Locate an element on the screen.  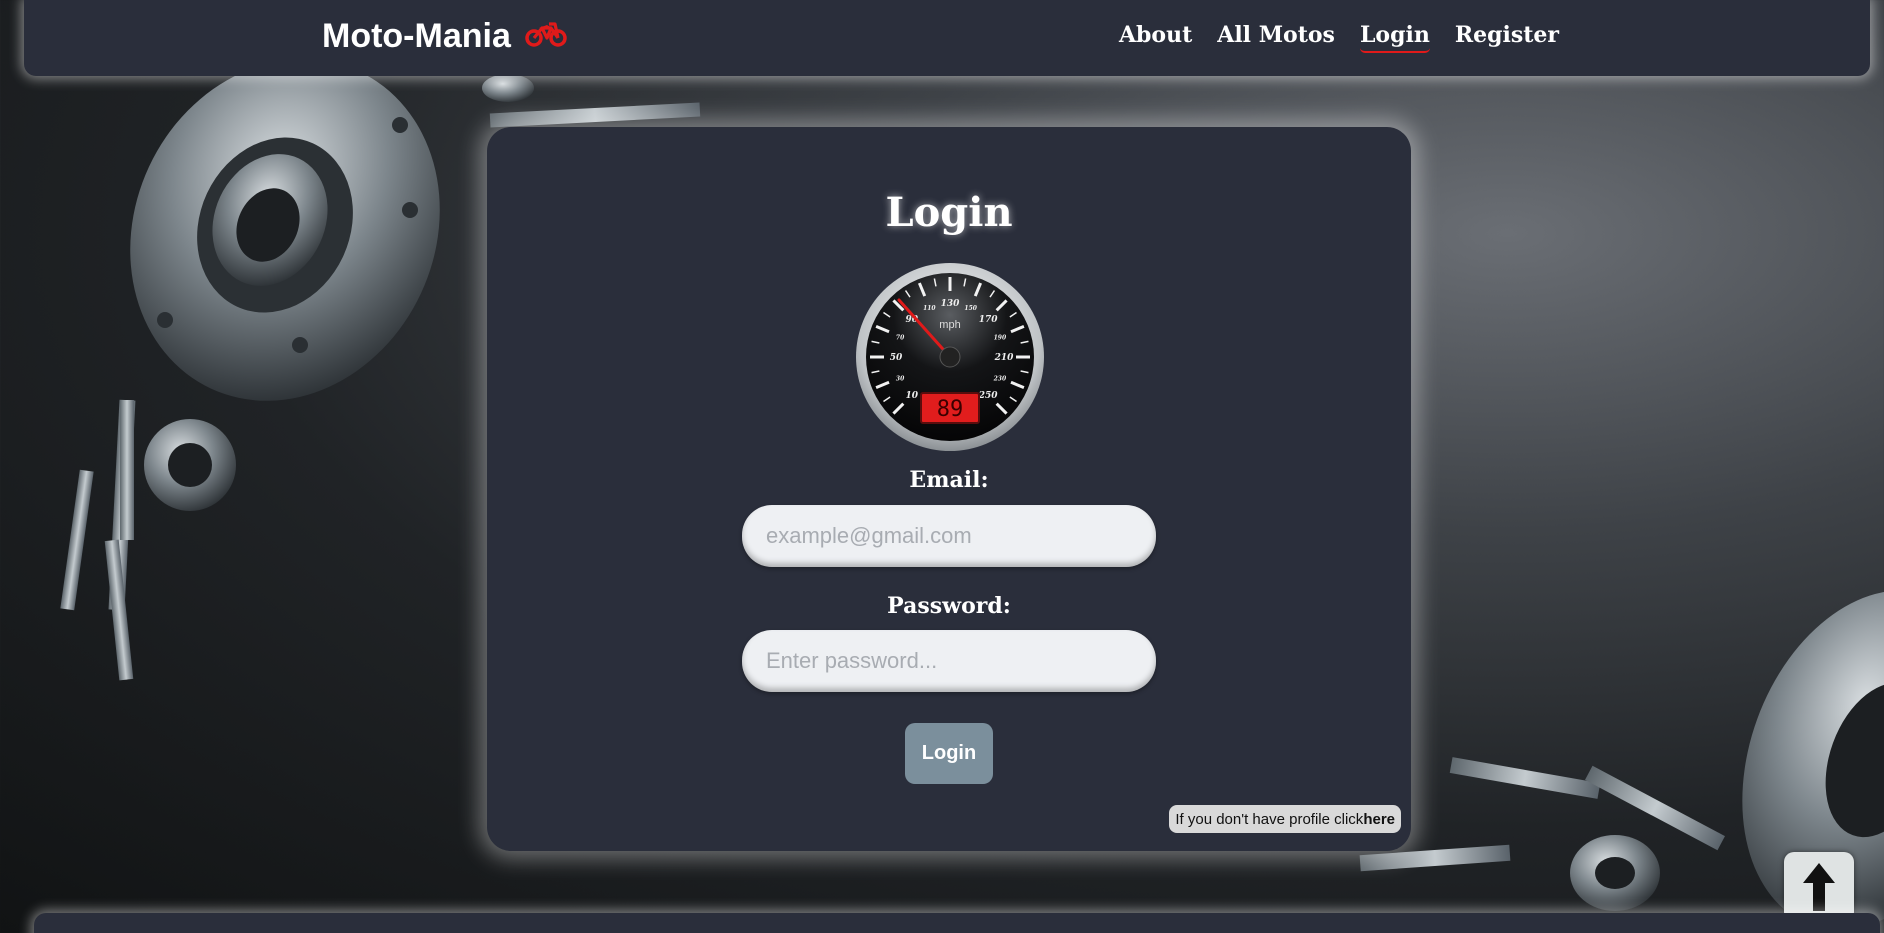
email-field is located at coordinates (949, 536).